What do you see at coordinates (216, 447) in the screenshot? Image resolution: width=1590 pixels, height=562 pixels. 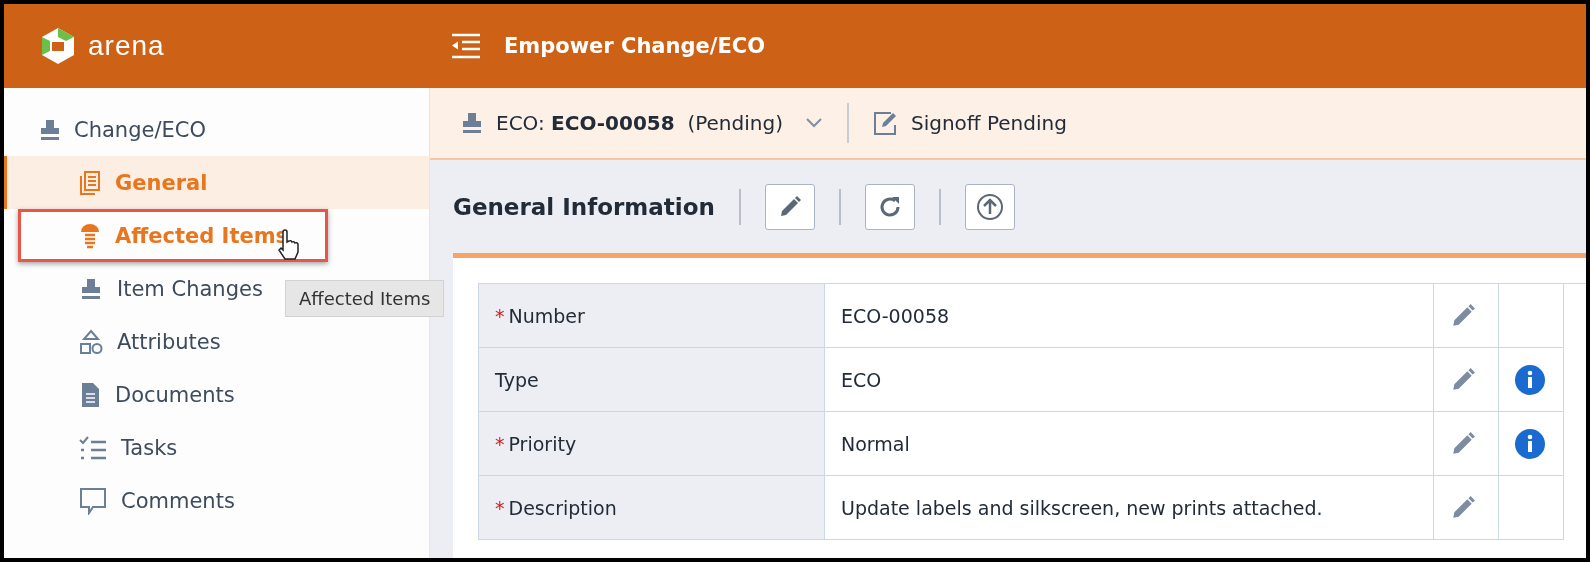 I see `sidebar-item: Tasks` at bounding box center [216, 447].